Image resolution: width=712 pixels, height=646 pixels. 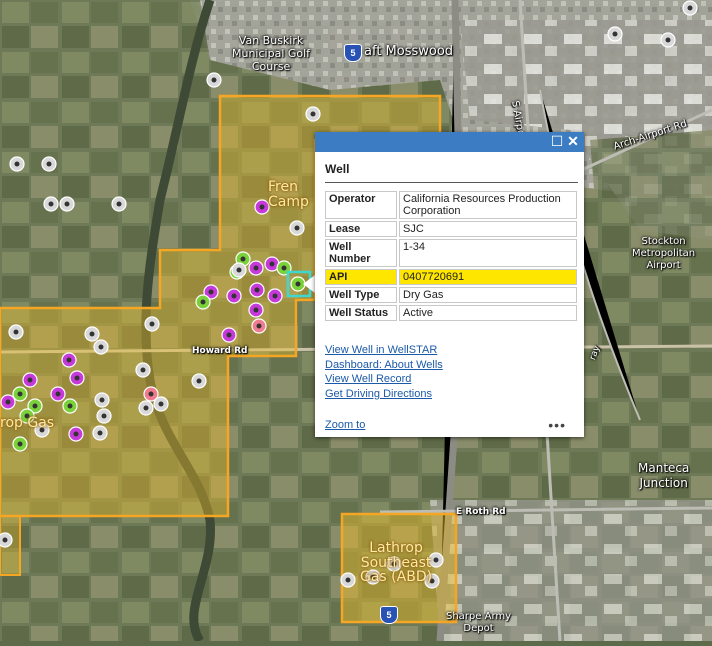 What do you see at coordinates (557, 425) in the screenshot?
I see `more-options-icon: •••` at bounding box center [557, 425].